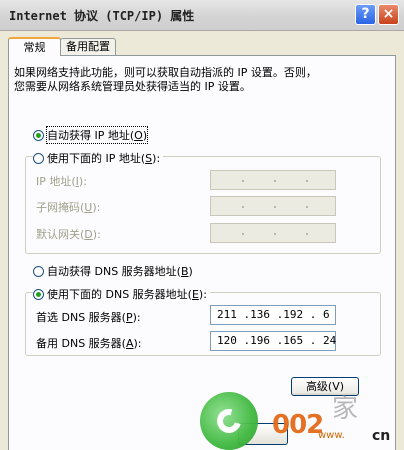 Image resolution: width=404 pixels, height=450 pixels. What do you see at coordinates (34, 46) in the screenshot?
I see `tab-general: 常规` at bounding box center [34, 46].